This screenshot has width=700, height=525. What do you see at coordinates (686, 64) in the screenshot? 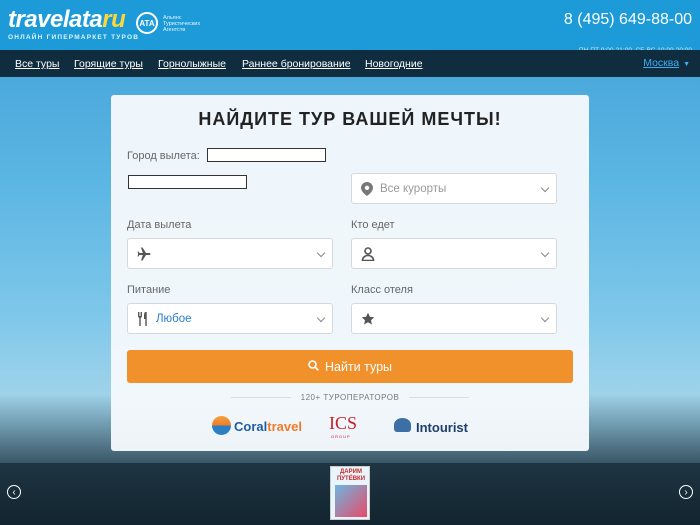
I see `chevron-down-icon: ▼` at bounding box center [686, 64].